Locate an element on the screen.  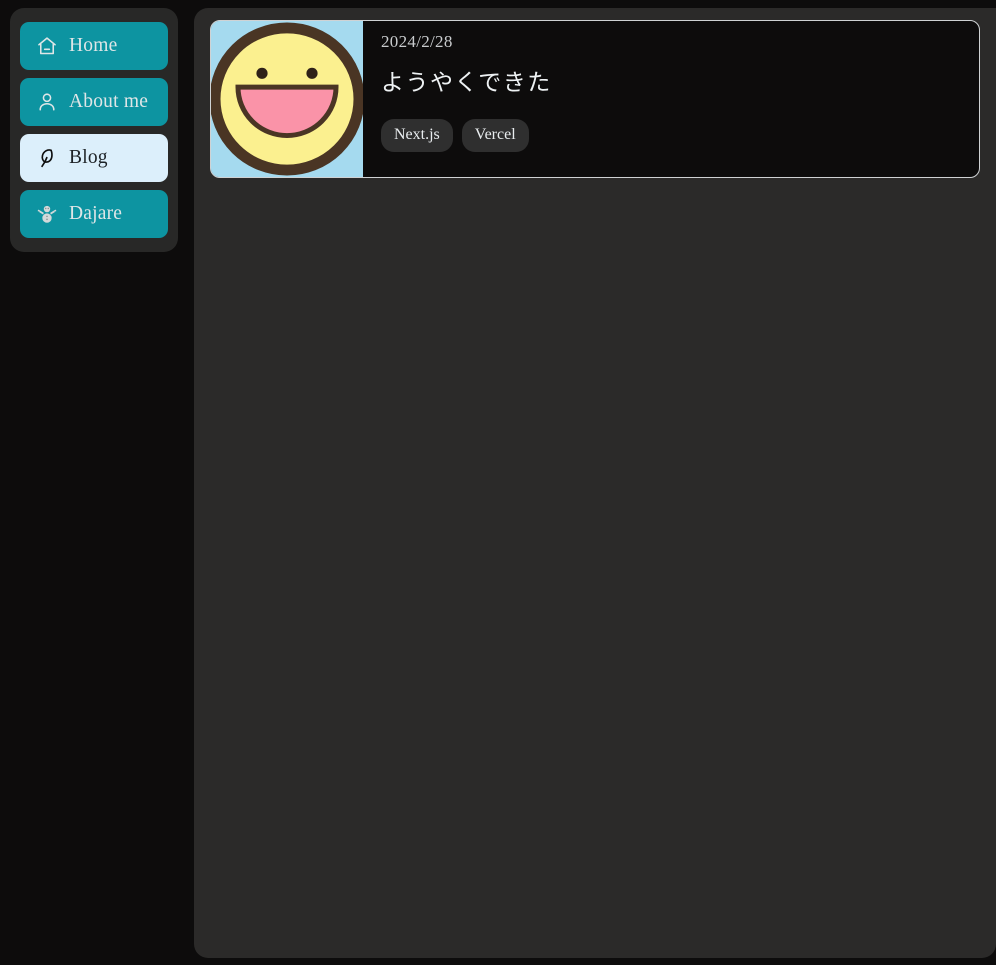
sidebar-item-dajare: Dajare is located at coordinates (94, 214).